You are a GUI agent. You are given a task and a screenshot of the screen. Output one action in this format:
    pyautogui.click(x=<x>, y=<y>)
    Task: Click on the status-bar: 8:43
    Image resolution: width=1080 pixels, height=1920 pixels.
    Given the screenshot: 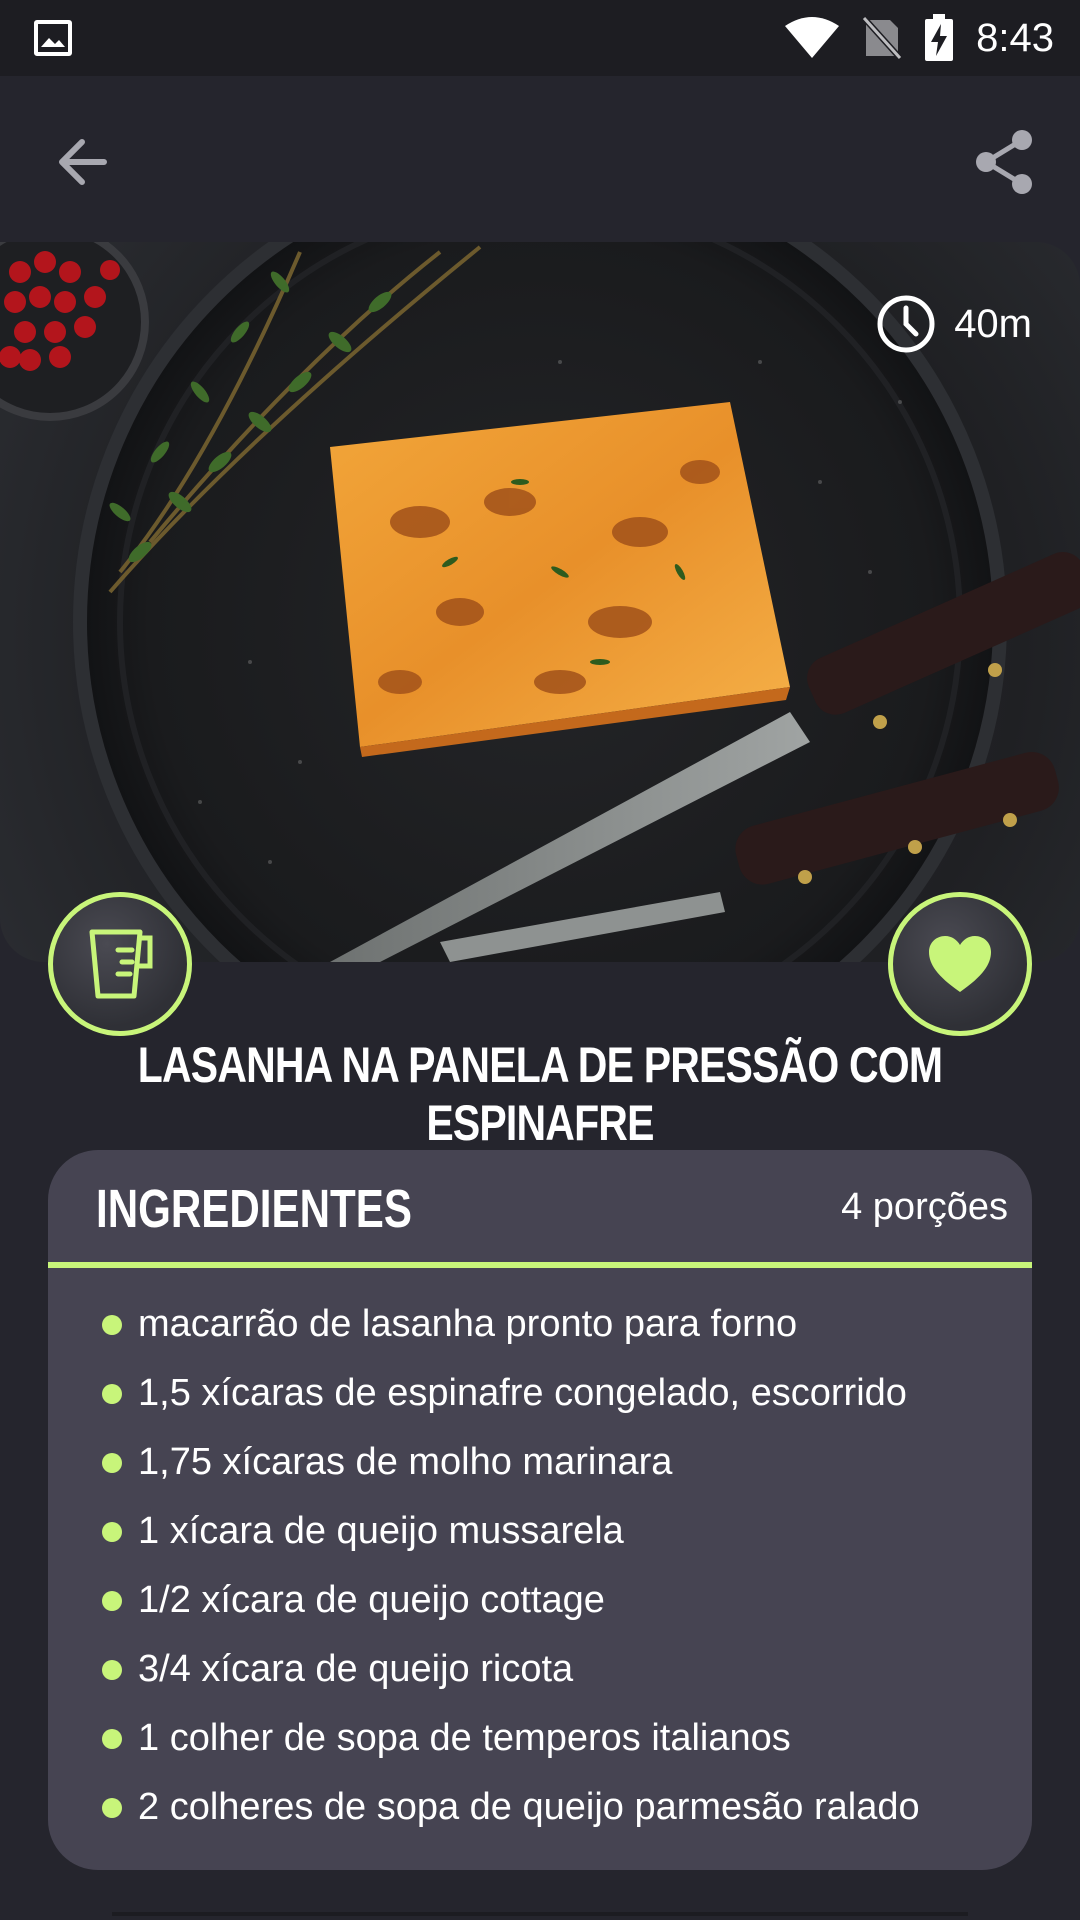 What is the action you would take?
    pyautogui.click(x=540, y=38)
    